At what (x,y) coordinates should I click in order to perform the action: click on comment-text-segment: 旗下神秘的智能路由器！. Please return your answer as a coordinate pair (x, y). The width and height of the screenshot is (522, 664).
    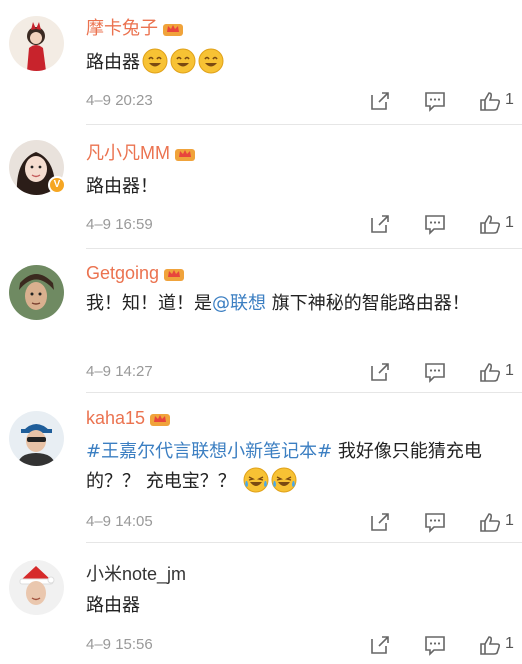
    Looking at the image, I should click on (368, 303).